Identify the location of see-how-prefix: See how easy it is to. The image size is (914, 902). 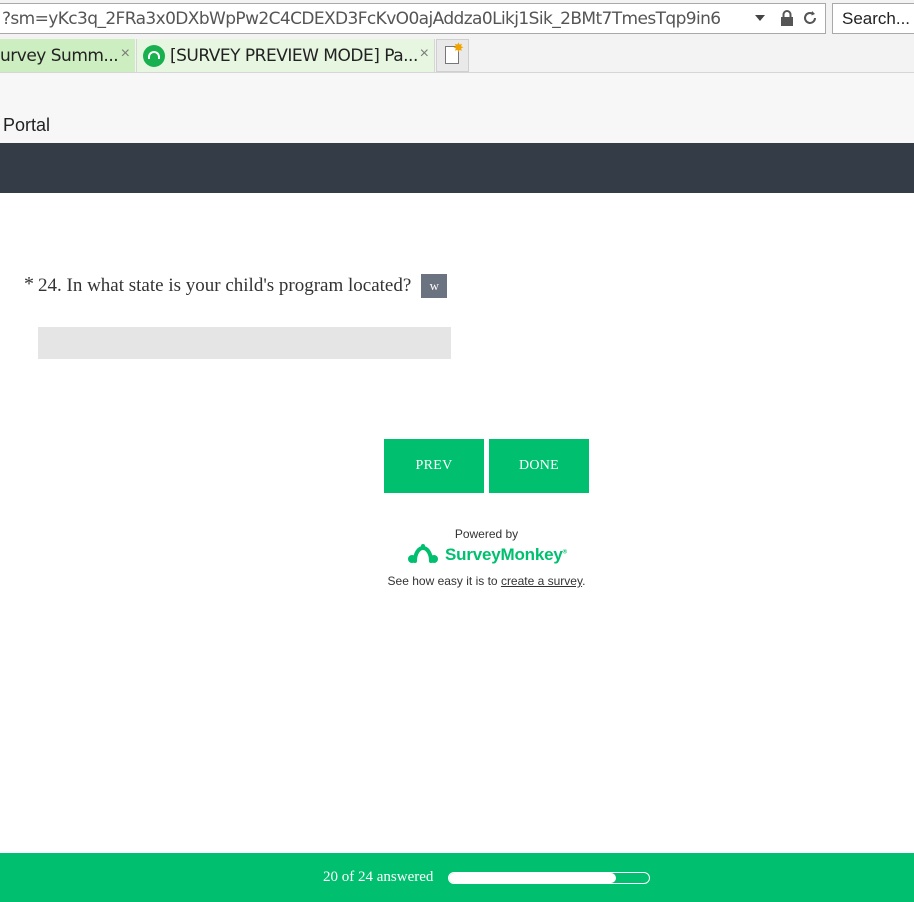
(444, 581).